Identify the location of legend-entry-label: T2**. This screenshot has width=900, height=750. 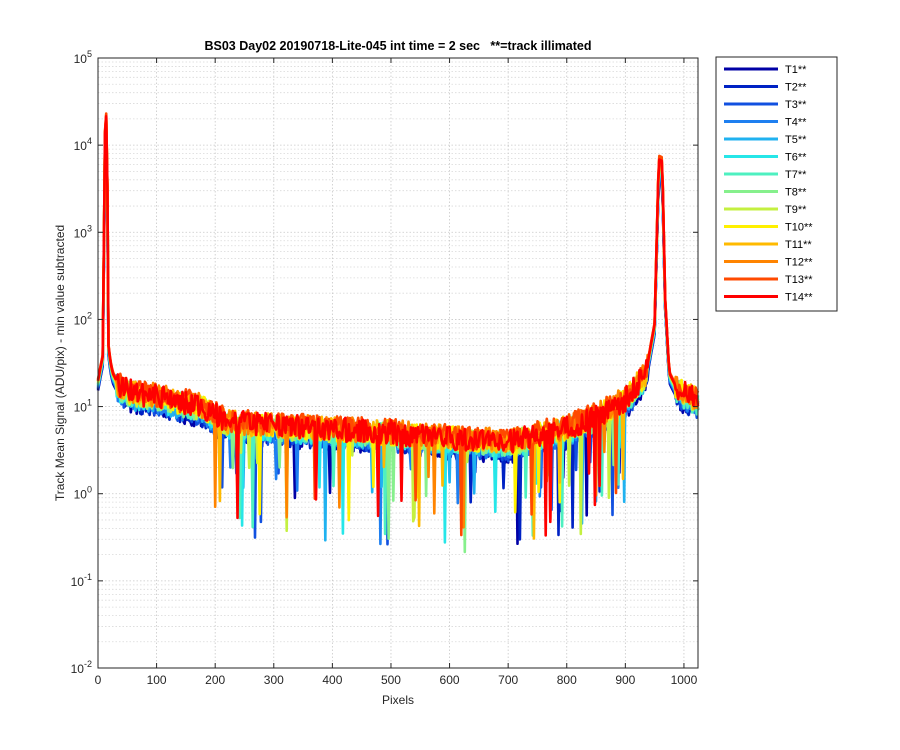
(796, 88).